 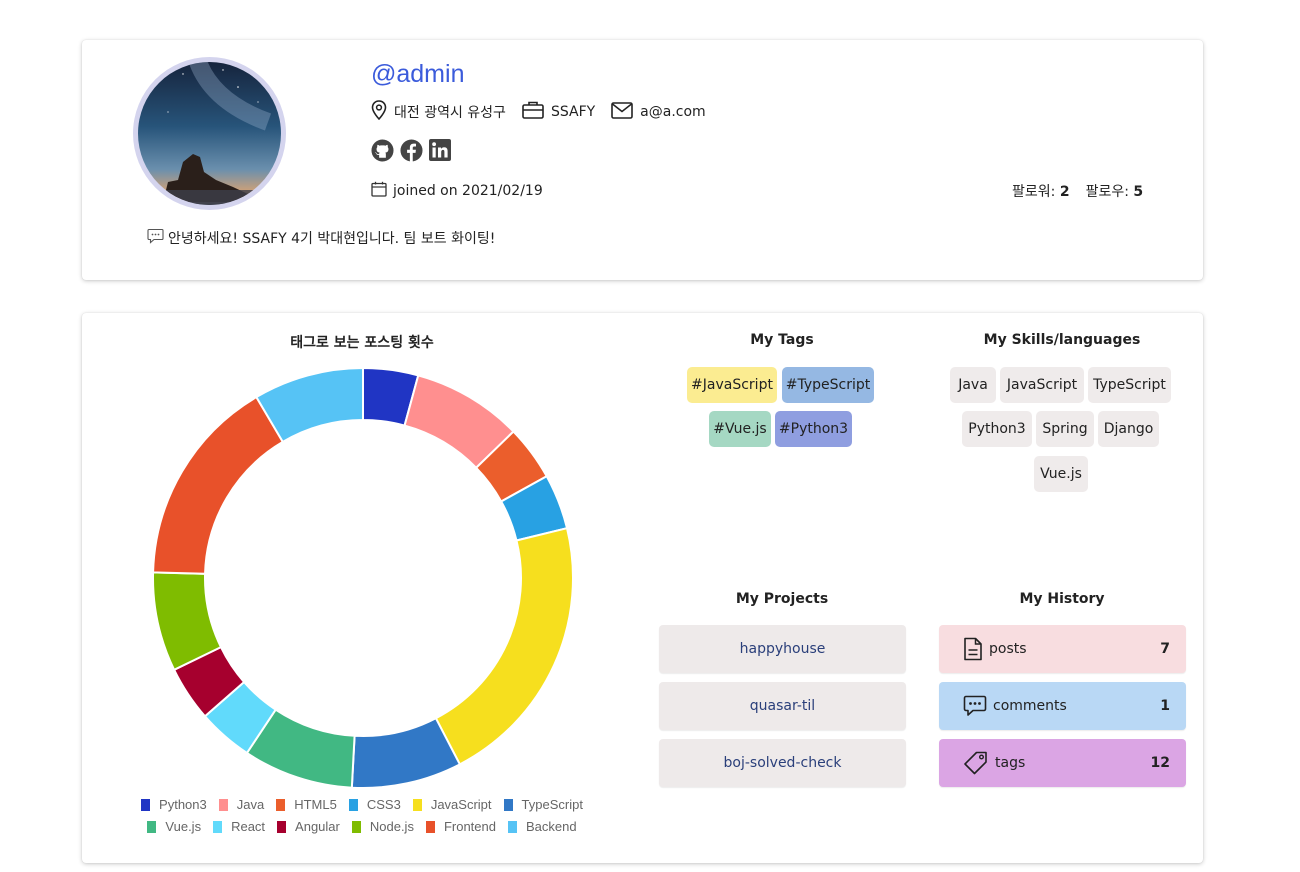 I want to click on legend-item: Python3, so click(x=174, y=804).